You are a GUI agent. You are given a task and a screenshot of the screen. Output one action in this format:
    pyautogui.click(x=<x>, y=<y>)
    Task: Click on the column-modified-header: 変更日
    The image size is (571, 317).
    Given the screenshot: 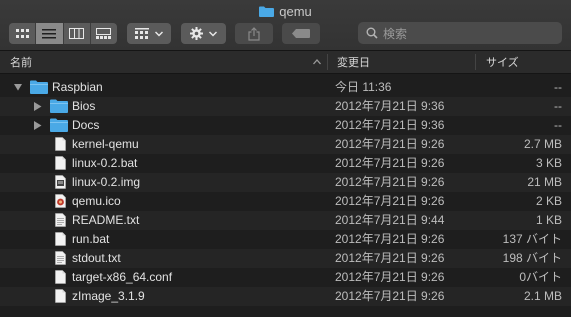 What is the action you would take?
    pyautogui.click(x=353, y=62)
    